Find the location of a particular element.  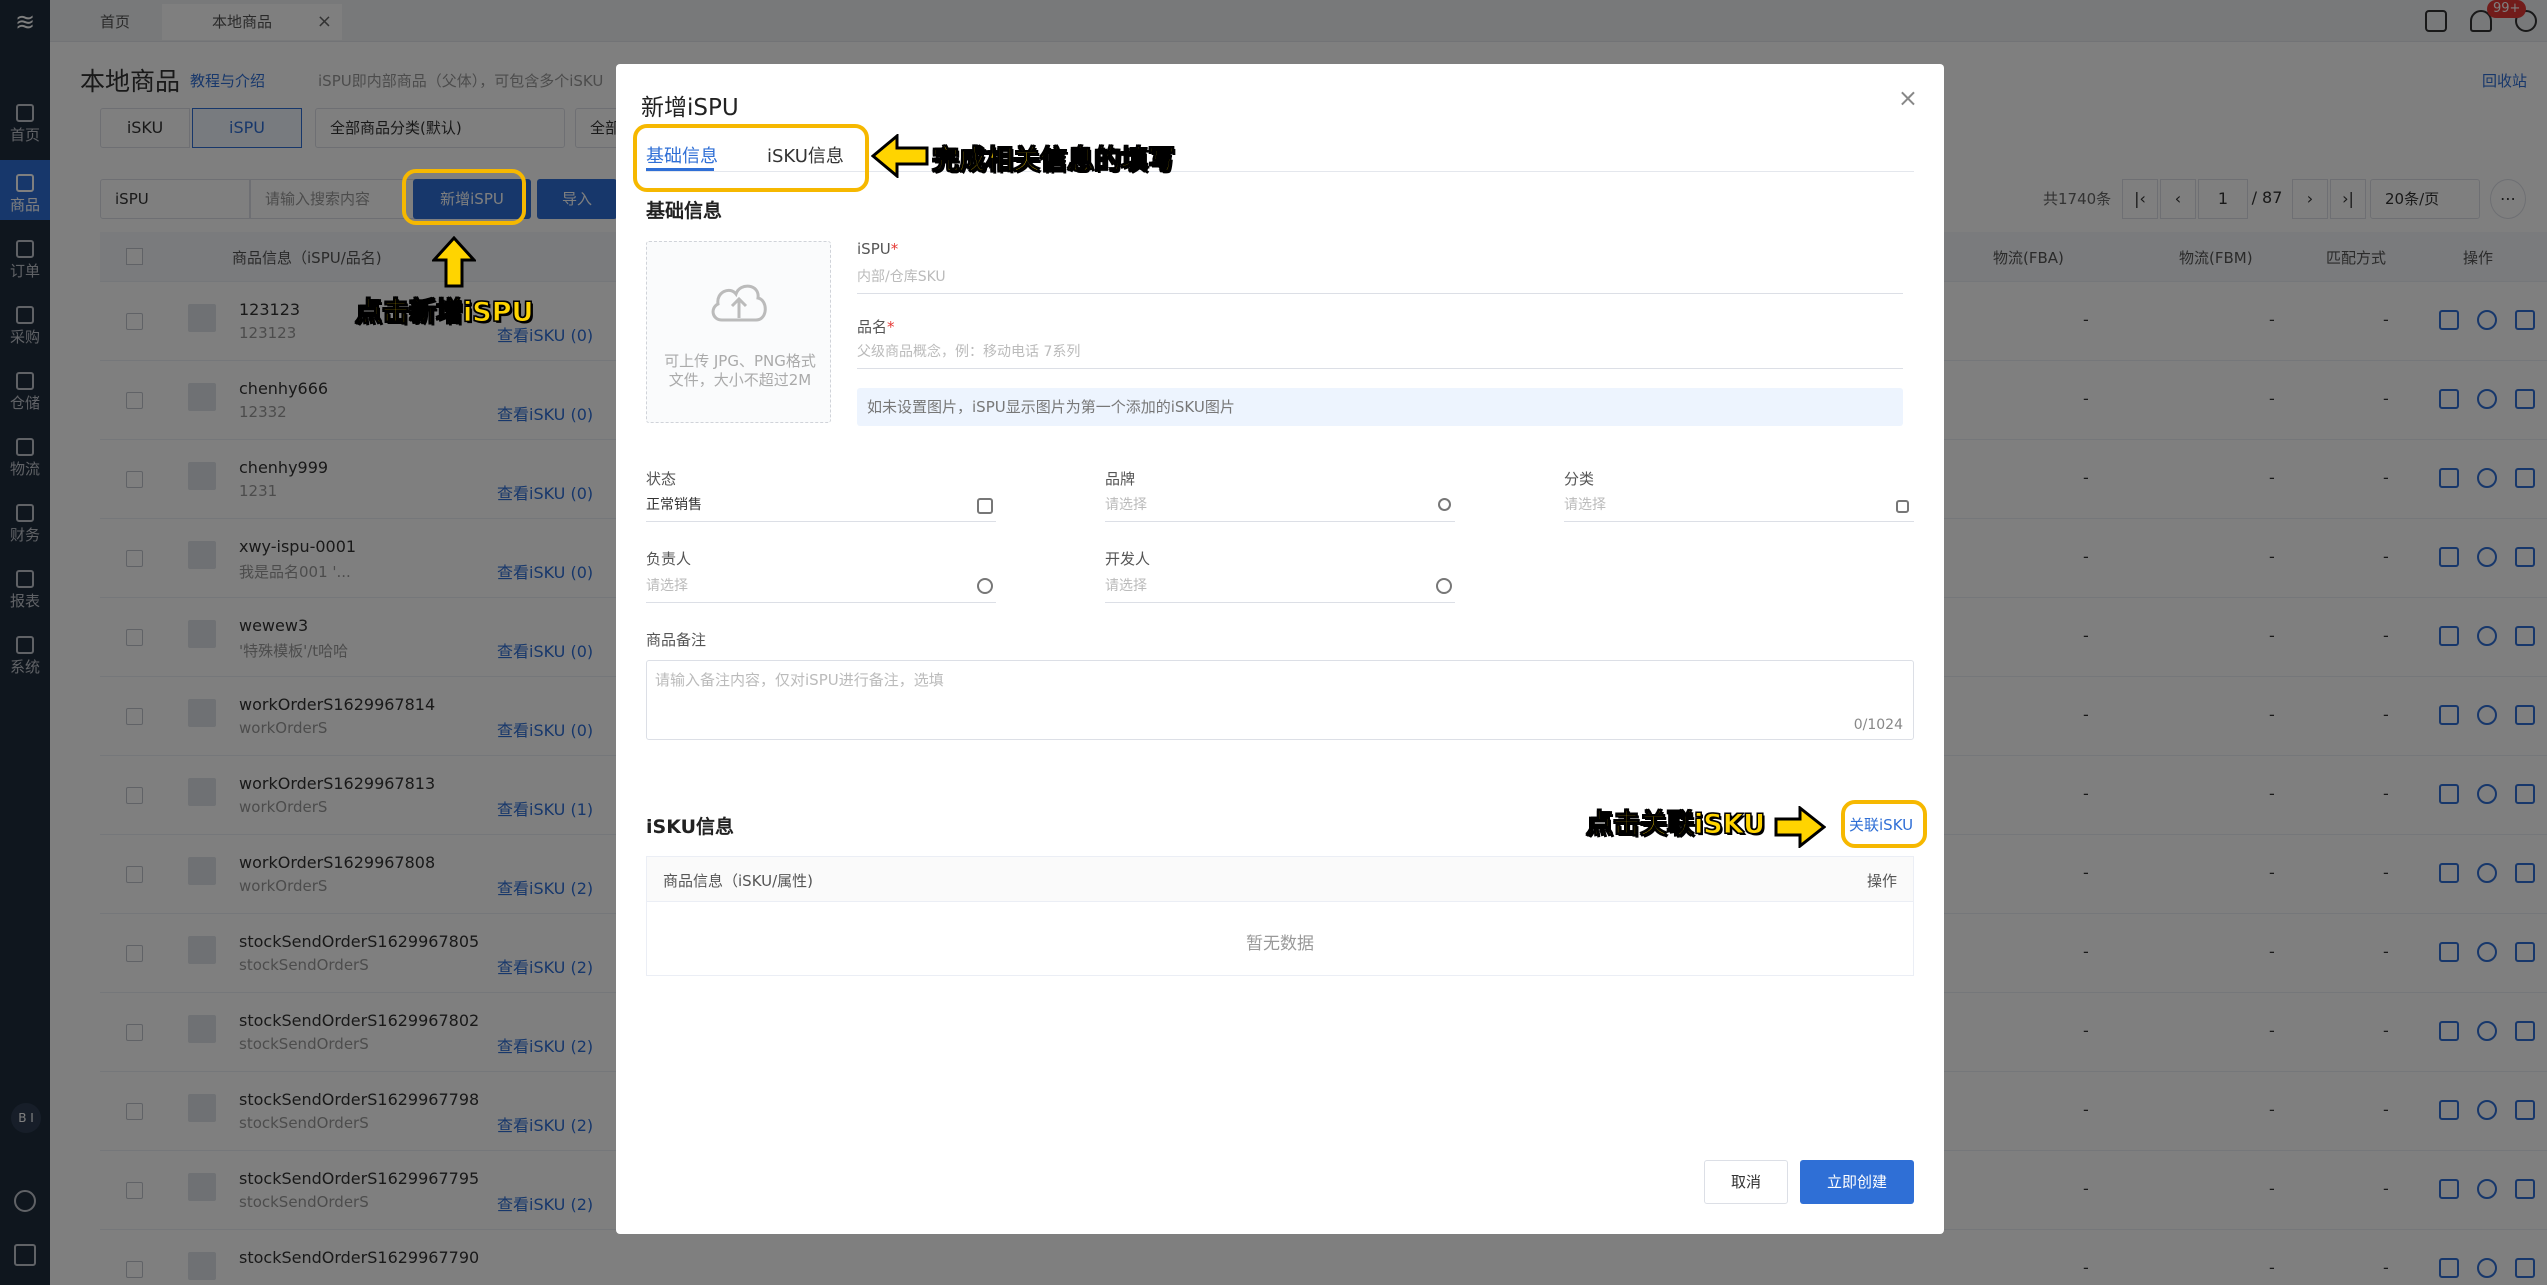

brand-select: 请选择 is located at coordinates (1280, 508).